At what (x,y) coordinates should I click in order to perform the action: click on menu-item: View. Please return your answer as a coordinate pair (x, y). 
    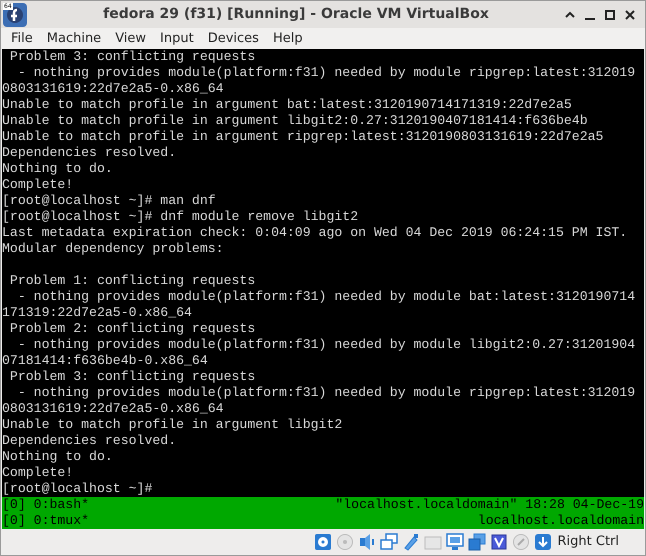
    Looking at the image, I should click on (130, 38).